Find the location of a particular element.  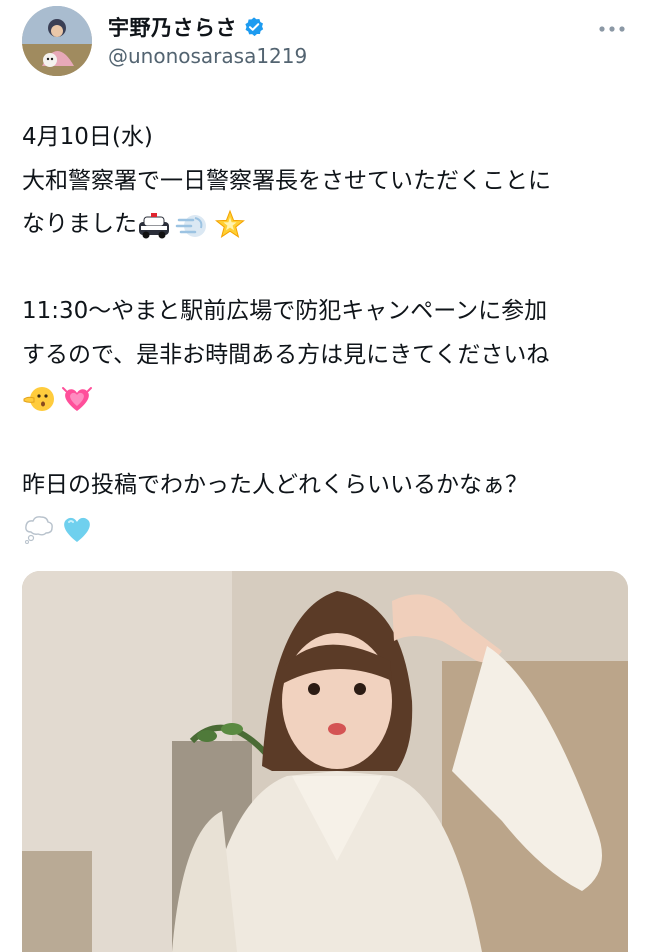

tweet-line-date: 4月10日(水) is located at coordinates (87, 137).